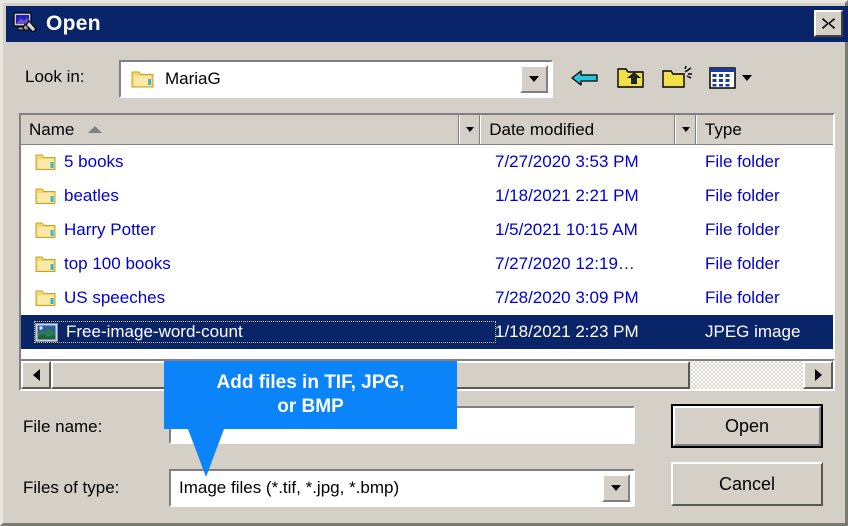 The height and width of the screenshot is (526, 848). I want to click on look-in-value: MariaG, so click(193, 78).